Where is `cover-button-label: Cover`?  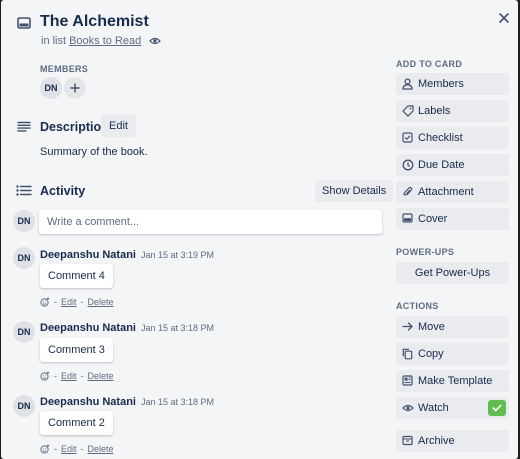 cover-button-label: Cover is located at coordinates (433, 219).